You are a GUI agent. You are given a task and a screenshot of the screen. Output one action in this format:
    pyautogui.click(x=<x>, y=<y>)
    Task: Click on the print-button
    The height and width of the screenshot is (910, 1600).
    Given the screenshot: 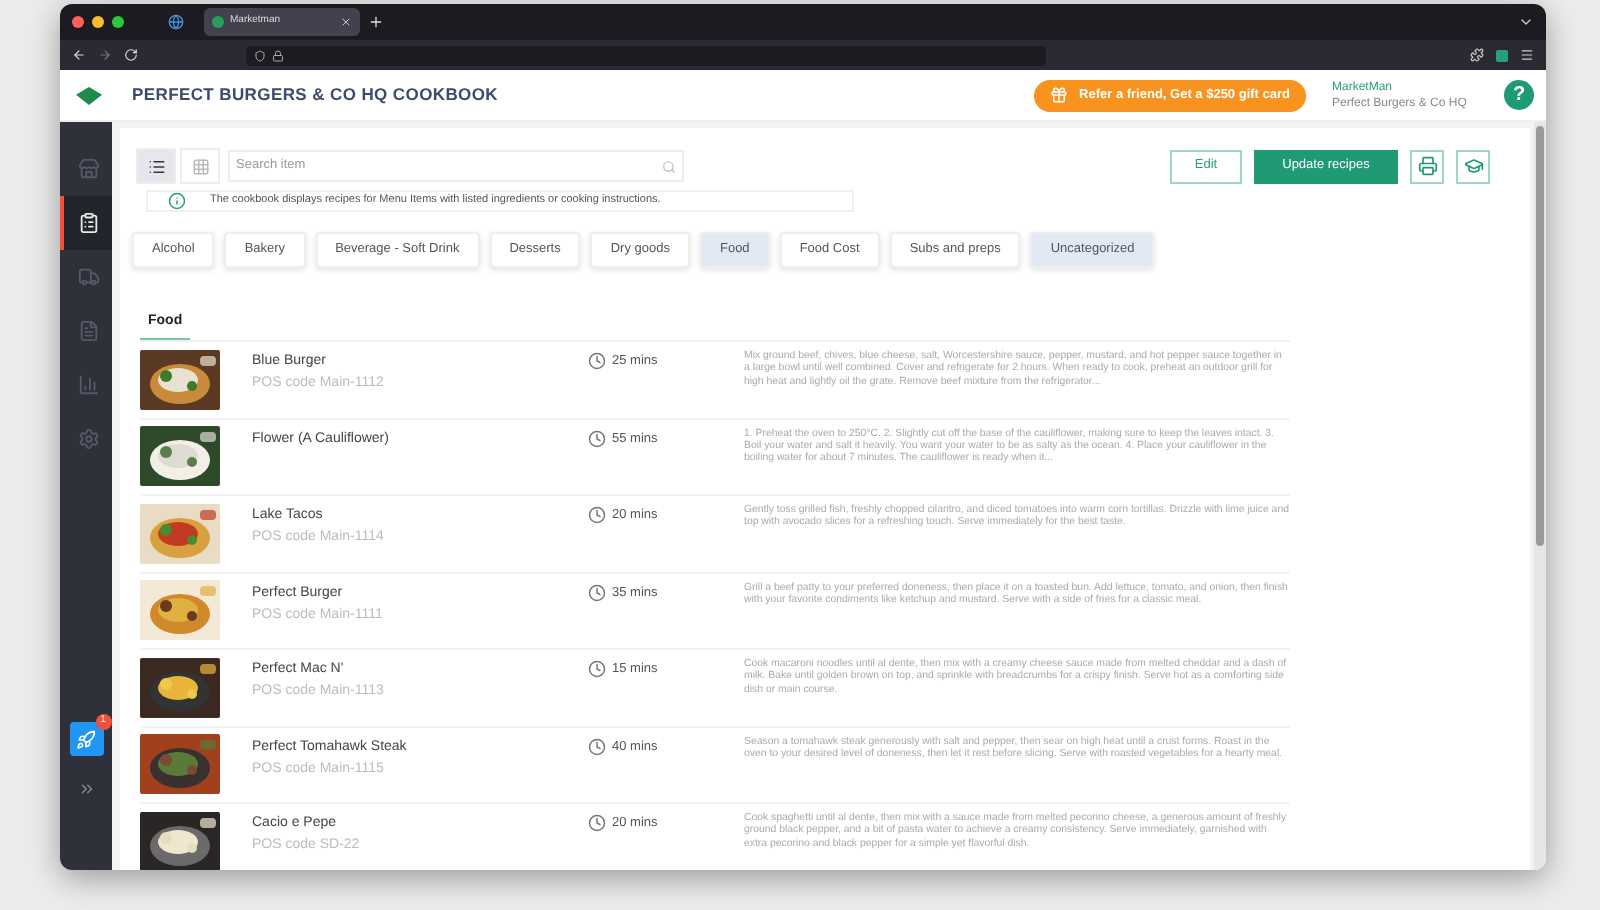 What is the action you would take?
    pyautogui.click(x=1427, y=166)
    